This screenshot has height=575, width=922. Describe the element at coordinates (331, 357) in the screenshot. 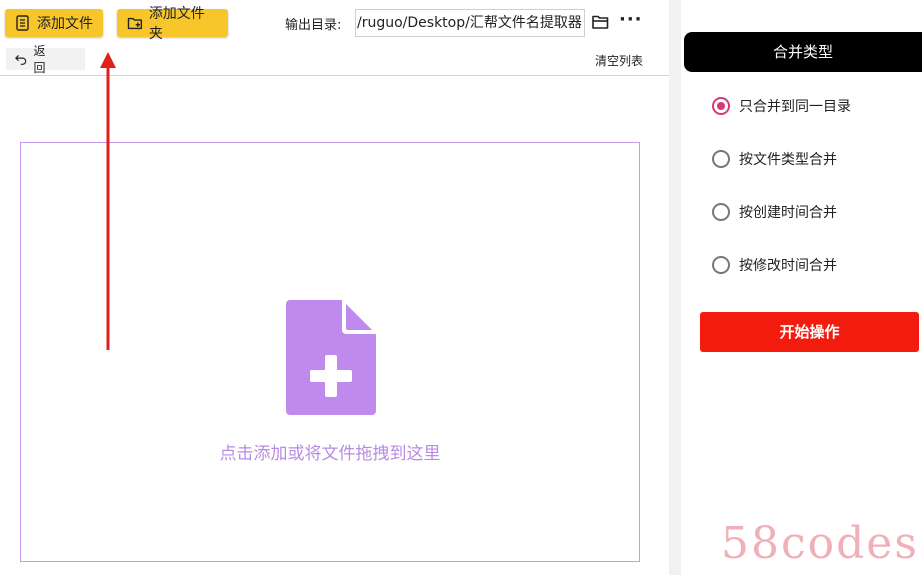

I see `file-plus-icon` at that location.